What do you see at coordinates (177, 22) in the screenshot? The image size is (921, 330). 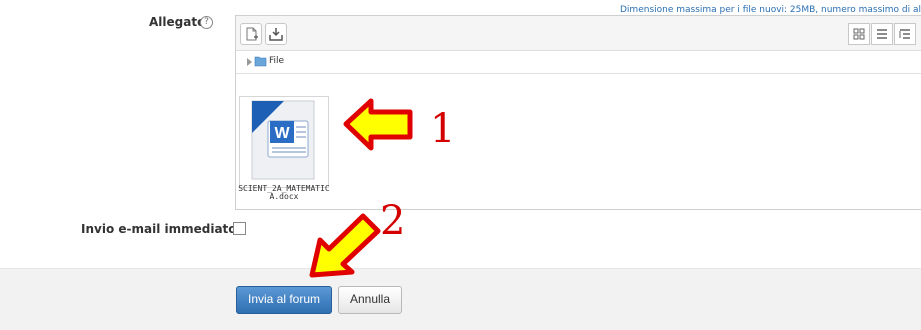 I see `attachment-label: Allegato` at bounding box center [177, 22].